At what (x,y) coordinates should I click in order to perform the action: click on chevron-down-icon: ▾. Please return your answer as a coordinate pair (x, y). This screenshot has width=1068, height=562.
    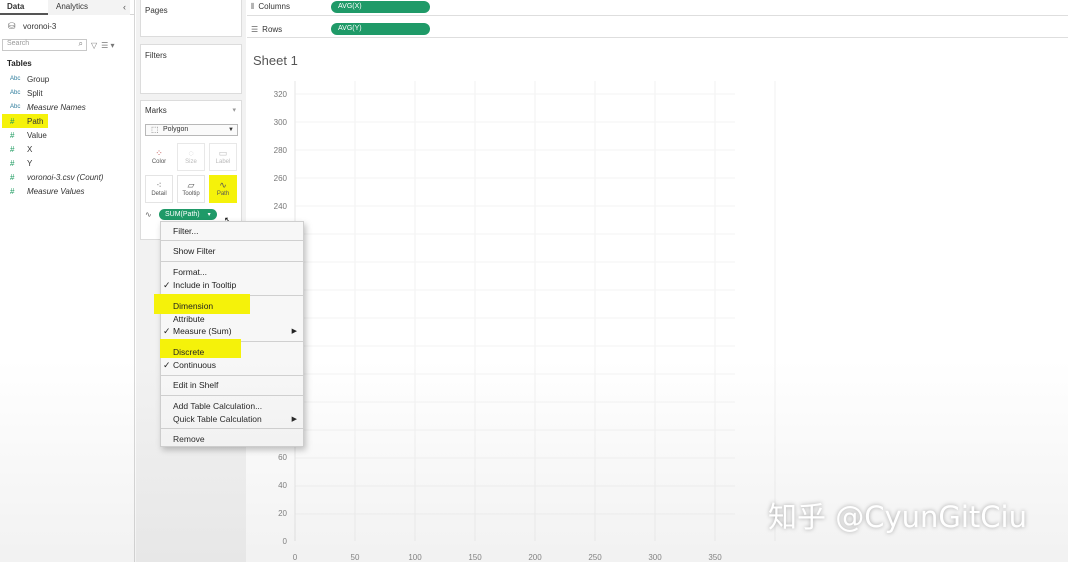
    Looking at the image, I should click on (234, 110).